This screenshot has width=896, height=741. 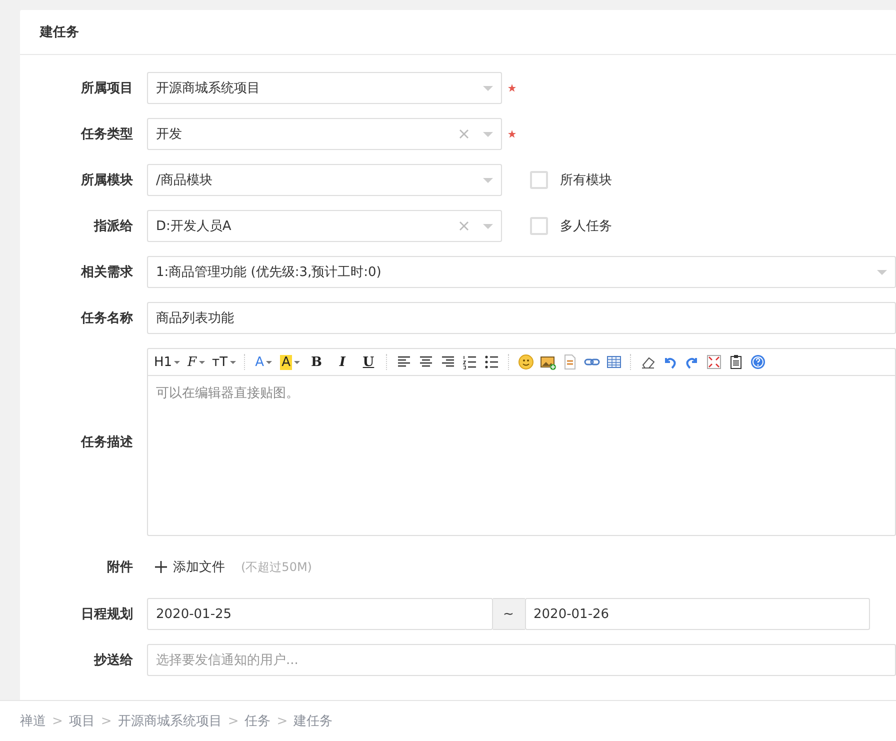 I want to click on field-label: 抄送给, so click(x=113, y=660).